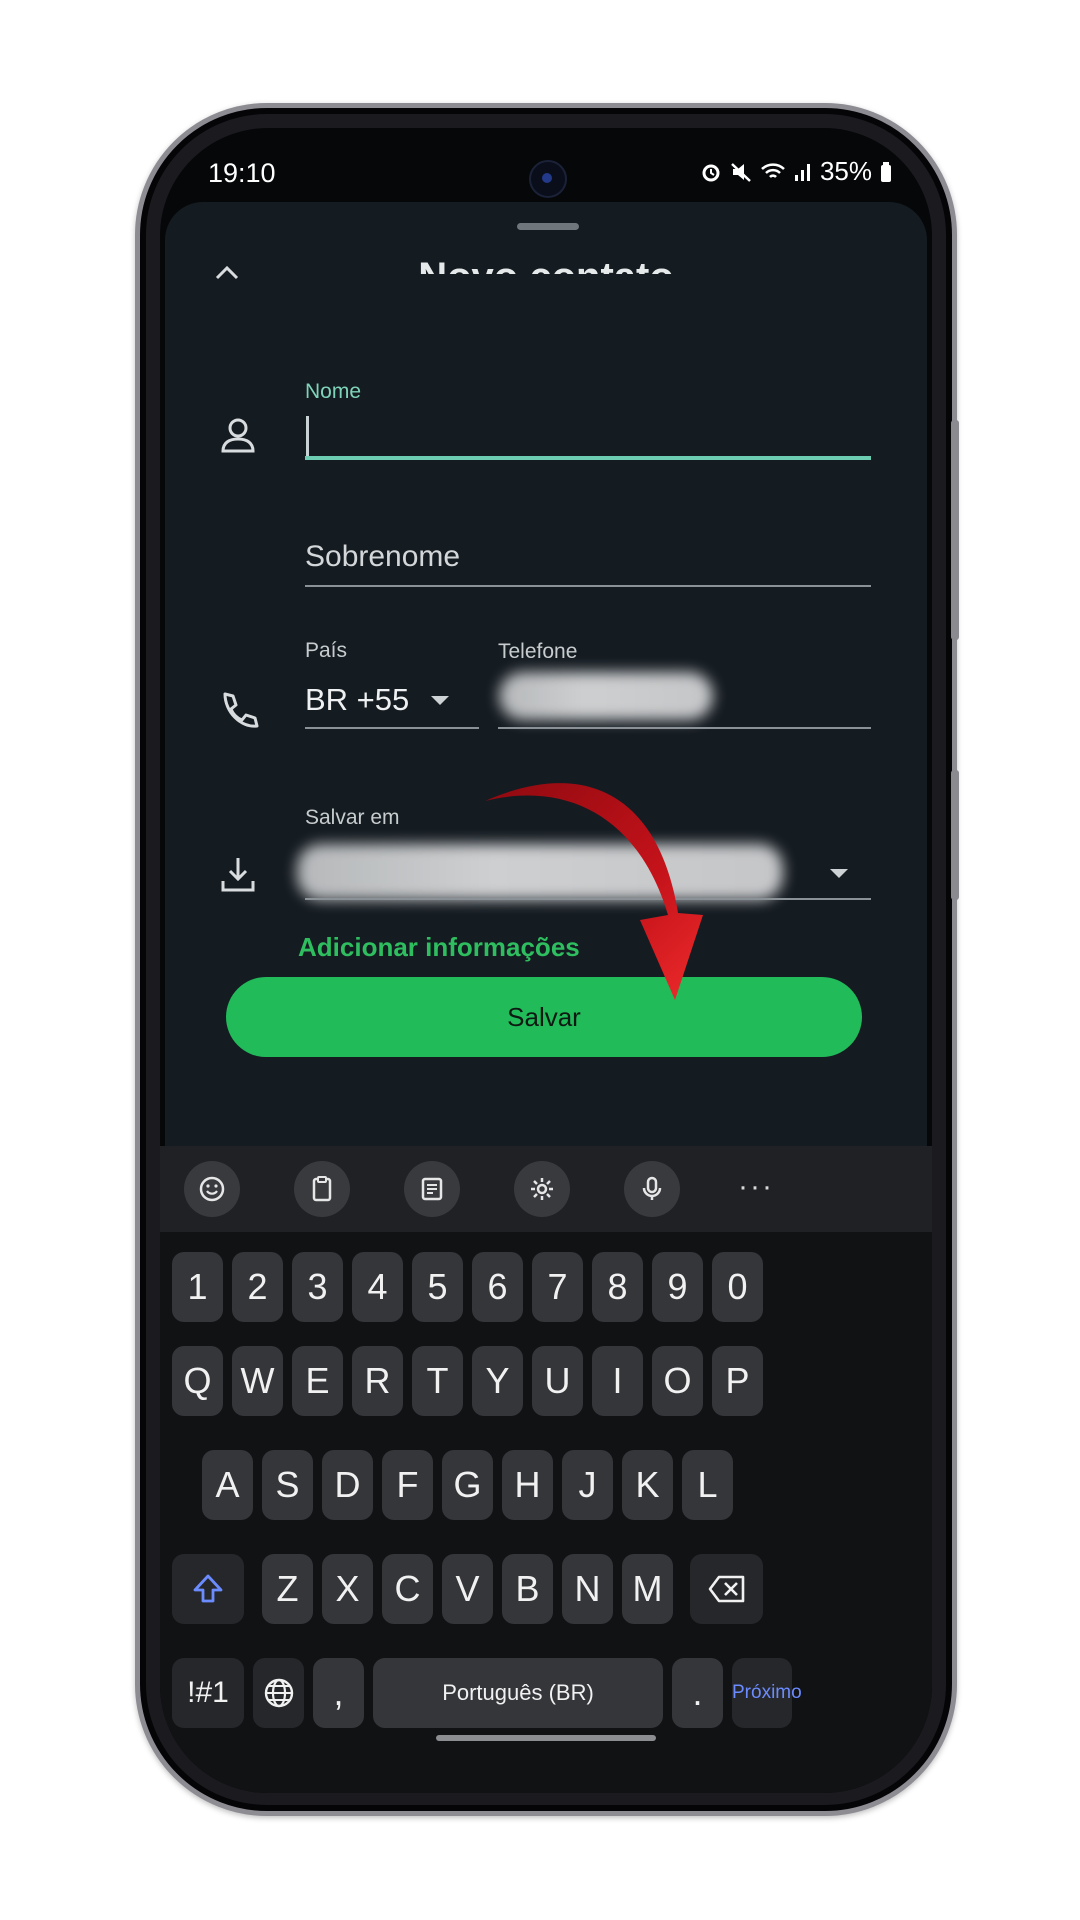 The height and width of the screenshot is (1920, 1080). I want to click on backspace-icon, so click(726, 1589).